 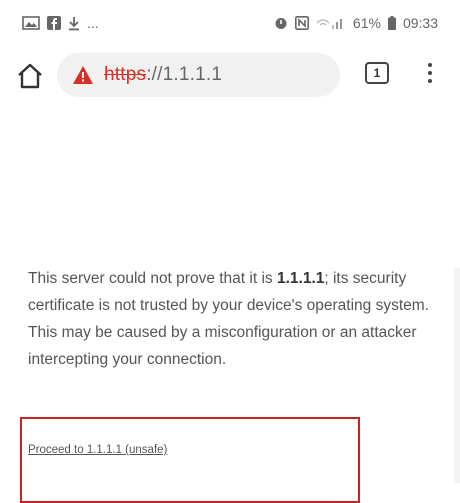 I want to click on proceed-unsafe-link: Proceed to 1.1.1.1 (unsafe), so click(x=97, y=450).